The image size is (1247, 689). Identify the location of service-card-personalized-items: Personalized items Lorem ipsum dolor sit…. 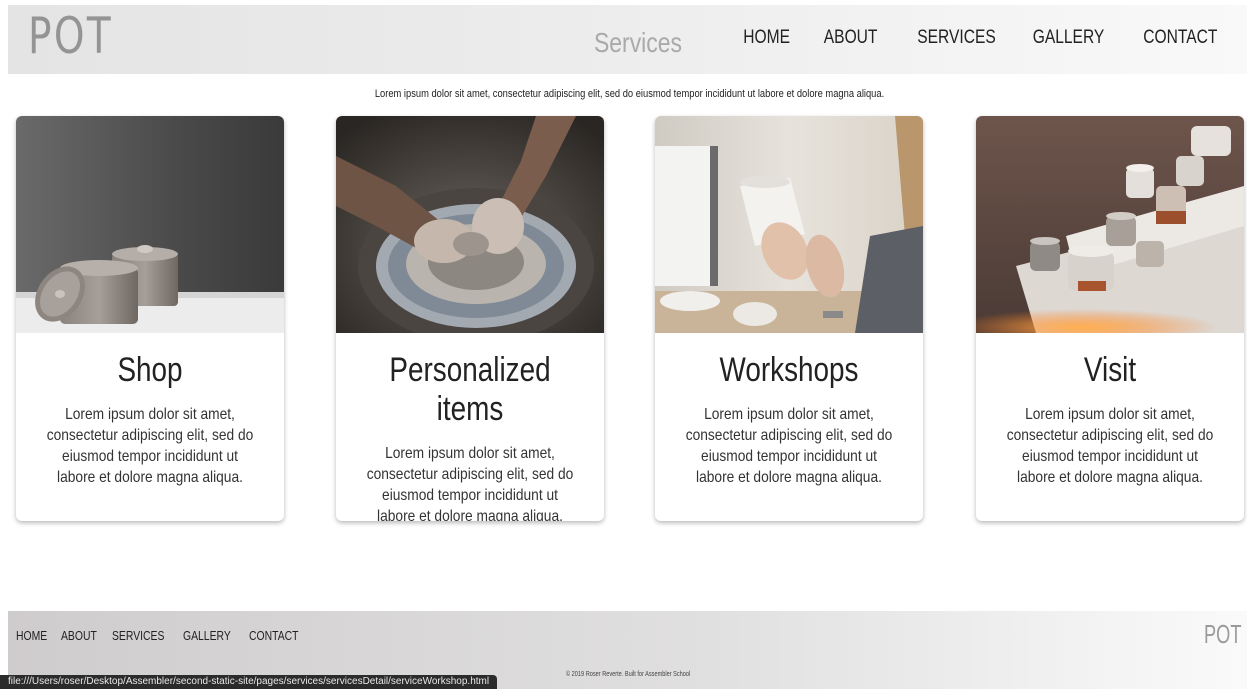
(470, 318).